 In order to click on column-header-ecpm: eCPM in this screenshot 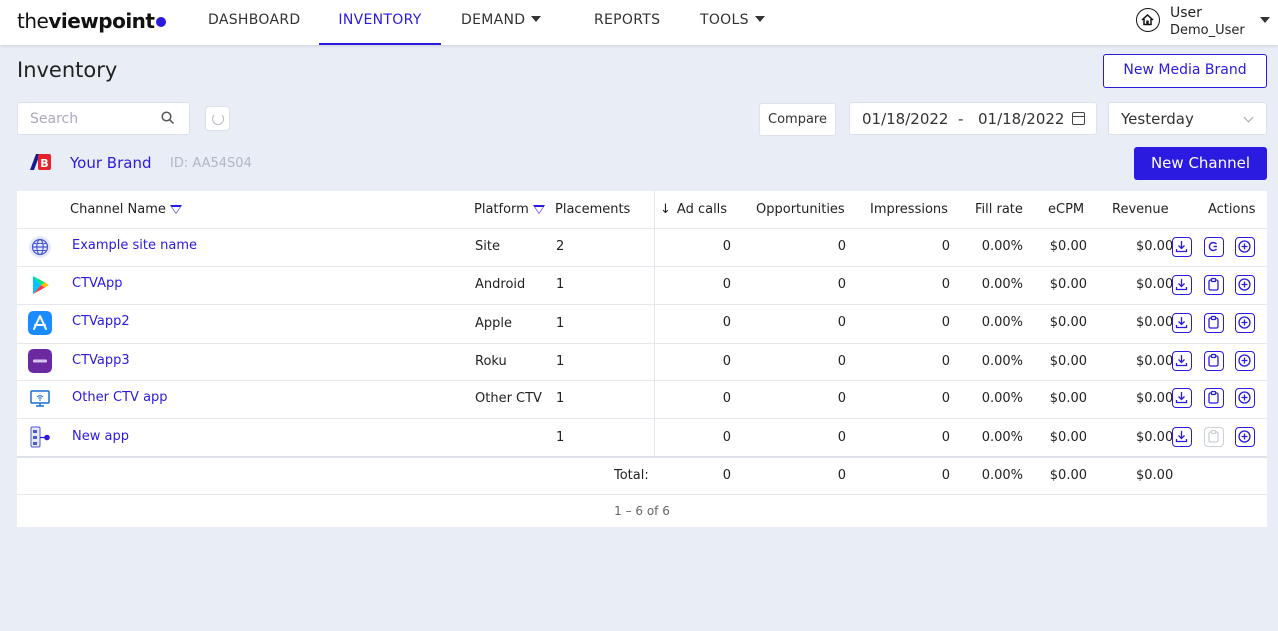, I will do `click(1066, 209)`.